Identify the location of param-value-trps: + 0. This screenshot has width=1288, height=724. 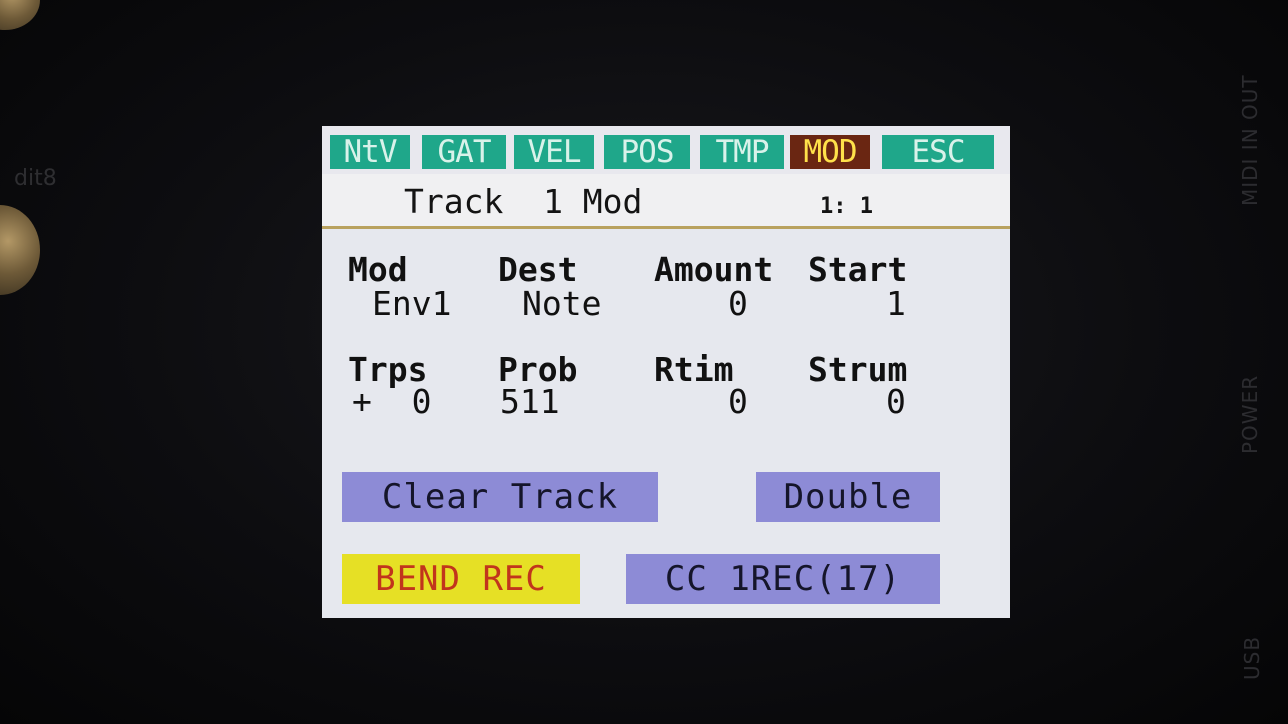
(391, 401).